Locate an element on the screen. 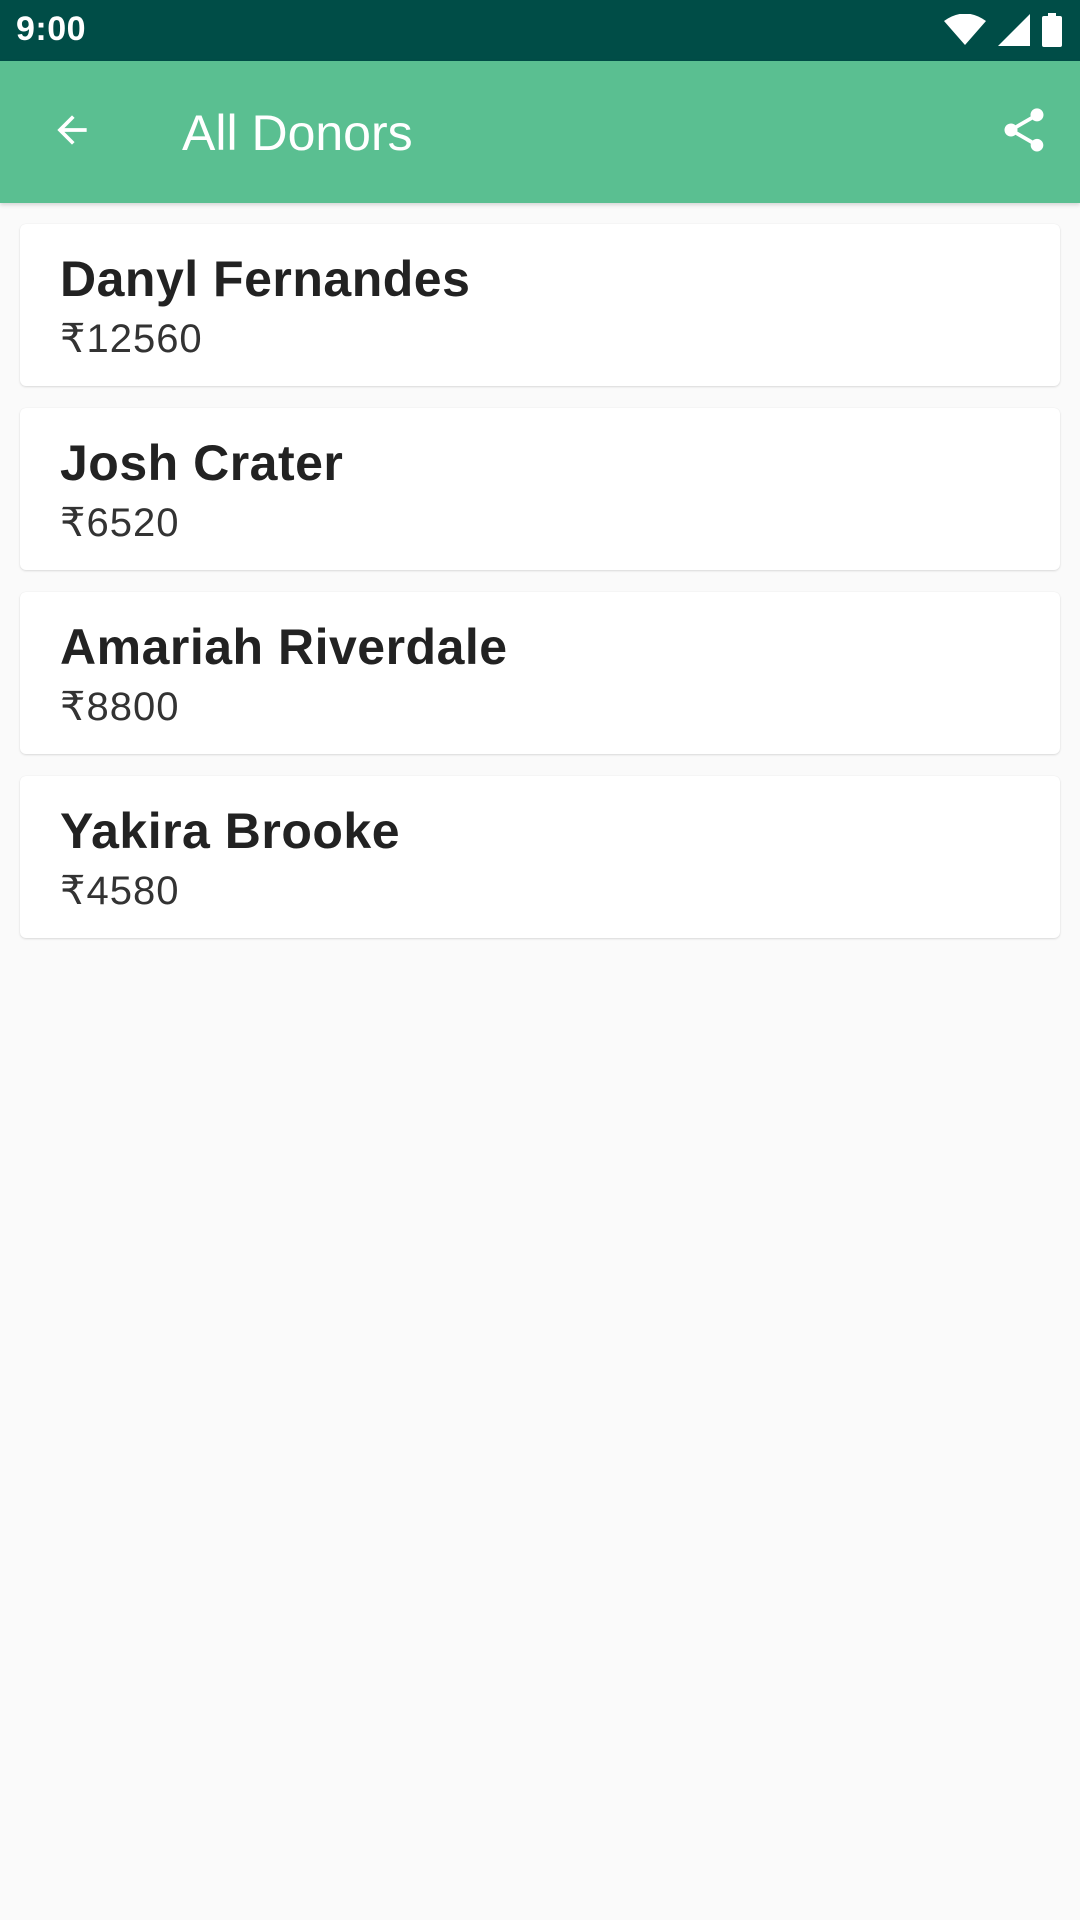 Image resolution: width=1080 pixels, height=1920 pixels. share-icon is located at coordinates (1024, 132).